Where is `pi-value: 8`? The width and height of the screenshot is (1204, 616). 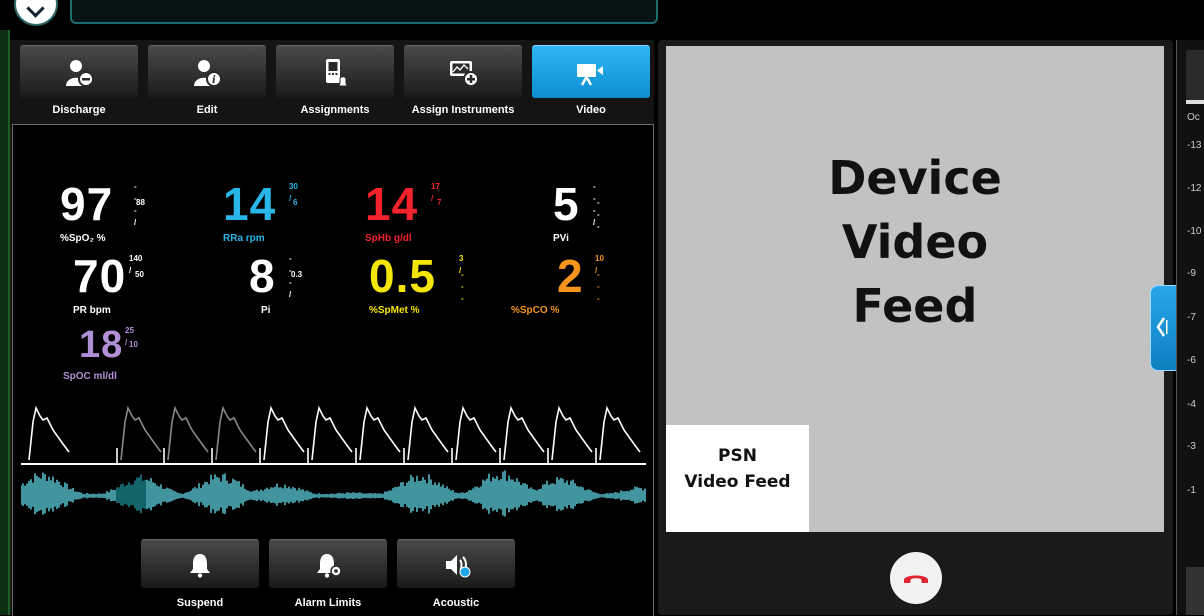 pi-value: 8 is located at coordinates (262, 276).